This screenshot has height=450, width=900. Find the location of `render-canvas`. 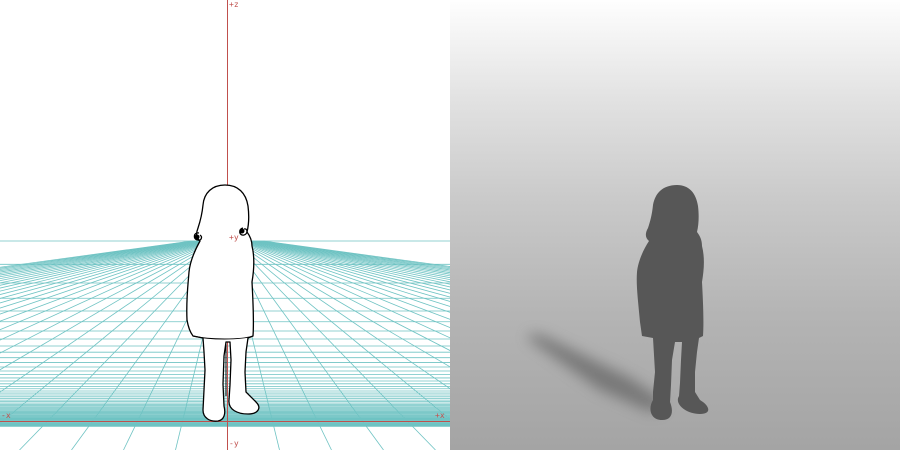

render-canvas is located at coordinates (618, 302).